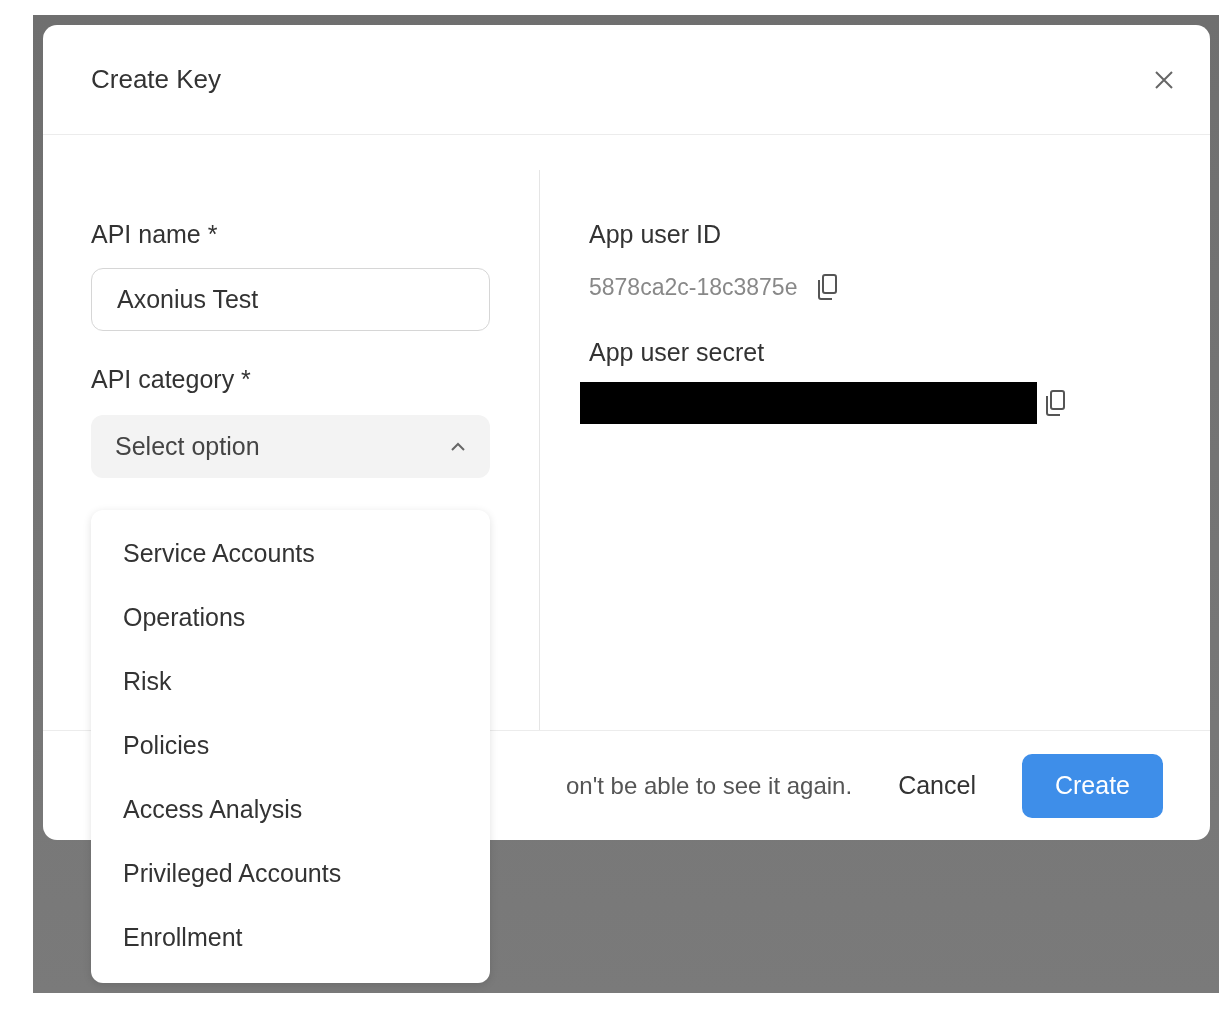 The image size is (1220, 1012). Describe the element at coordinates (290, 618) in the screenshot. I see `dropdown-option: Operations` at that location.